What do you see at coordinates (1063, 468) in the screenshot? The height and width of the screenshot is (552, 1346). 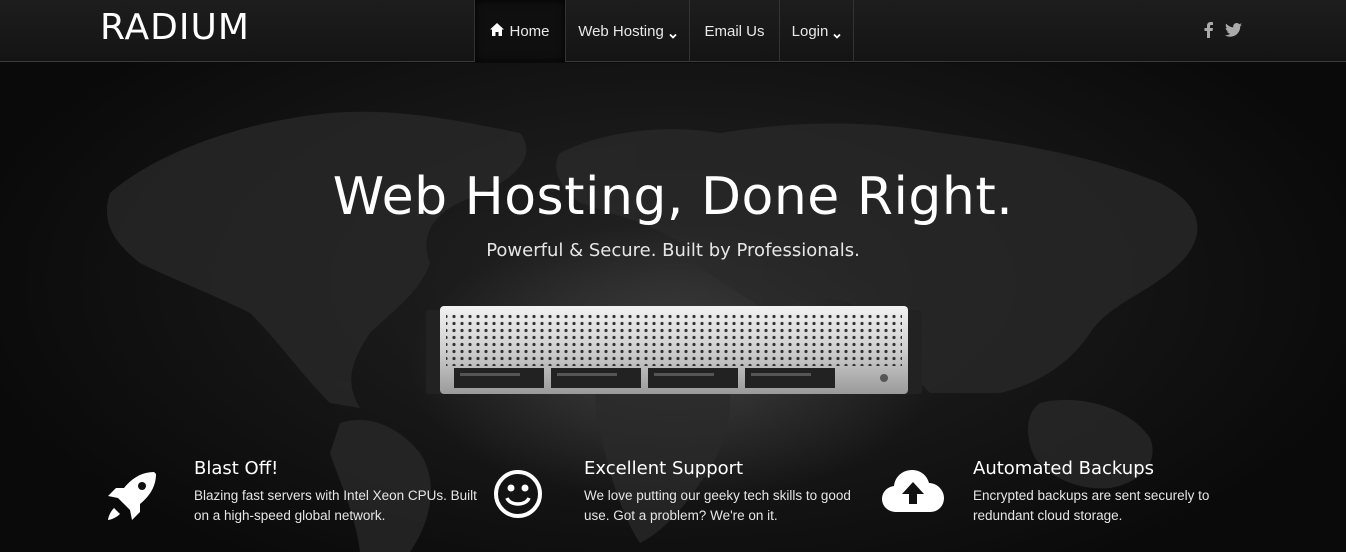 I see `feature-title: Automated Backups` at bounding box center [1063, 468].